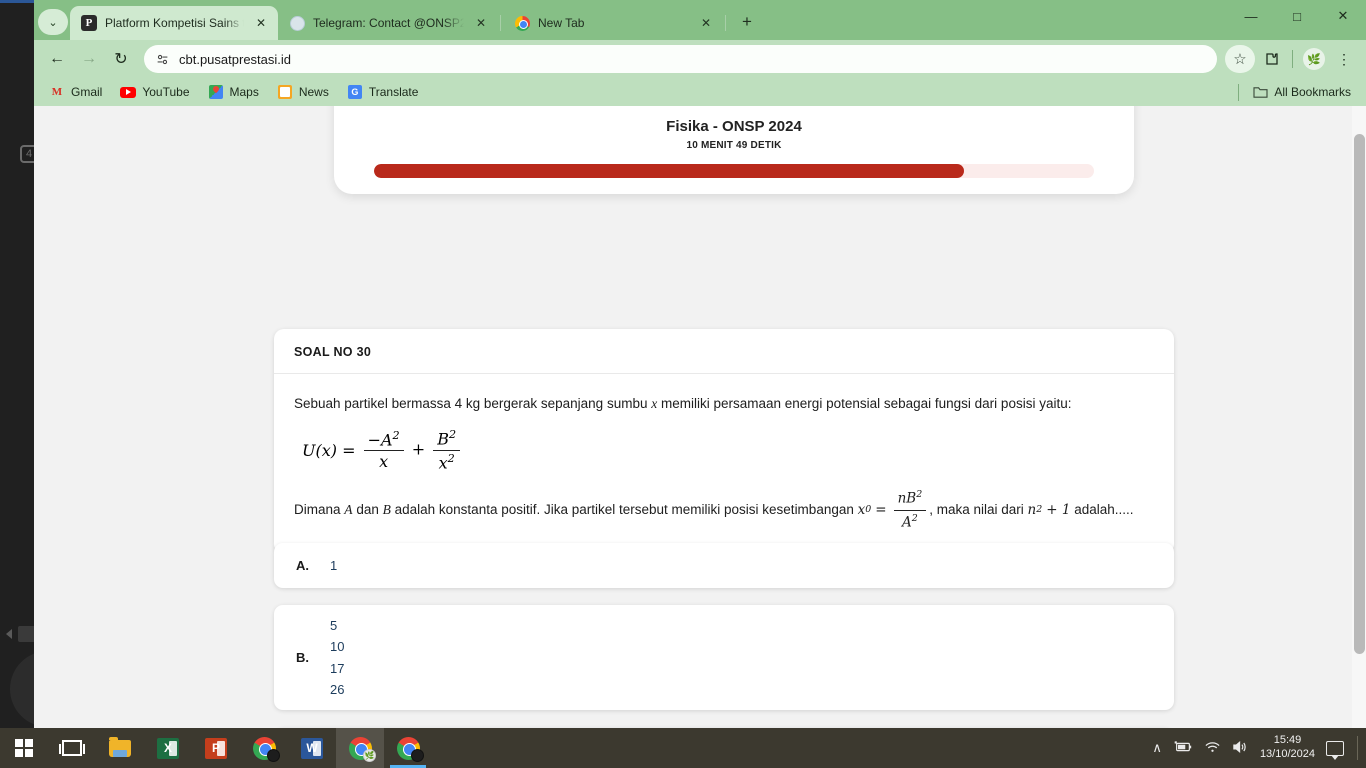 The image size is (1366, 768). I want to click on tab-title: Telegram: Contact @ONSP2024, so click(388, 23).